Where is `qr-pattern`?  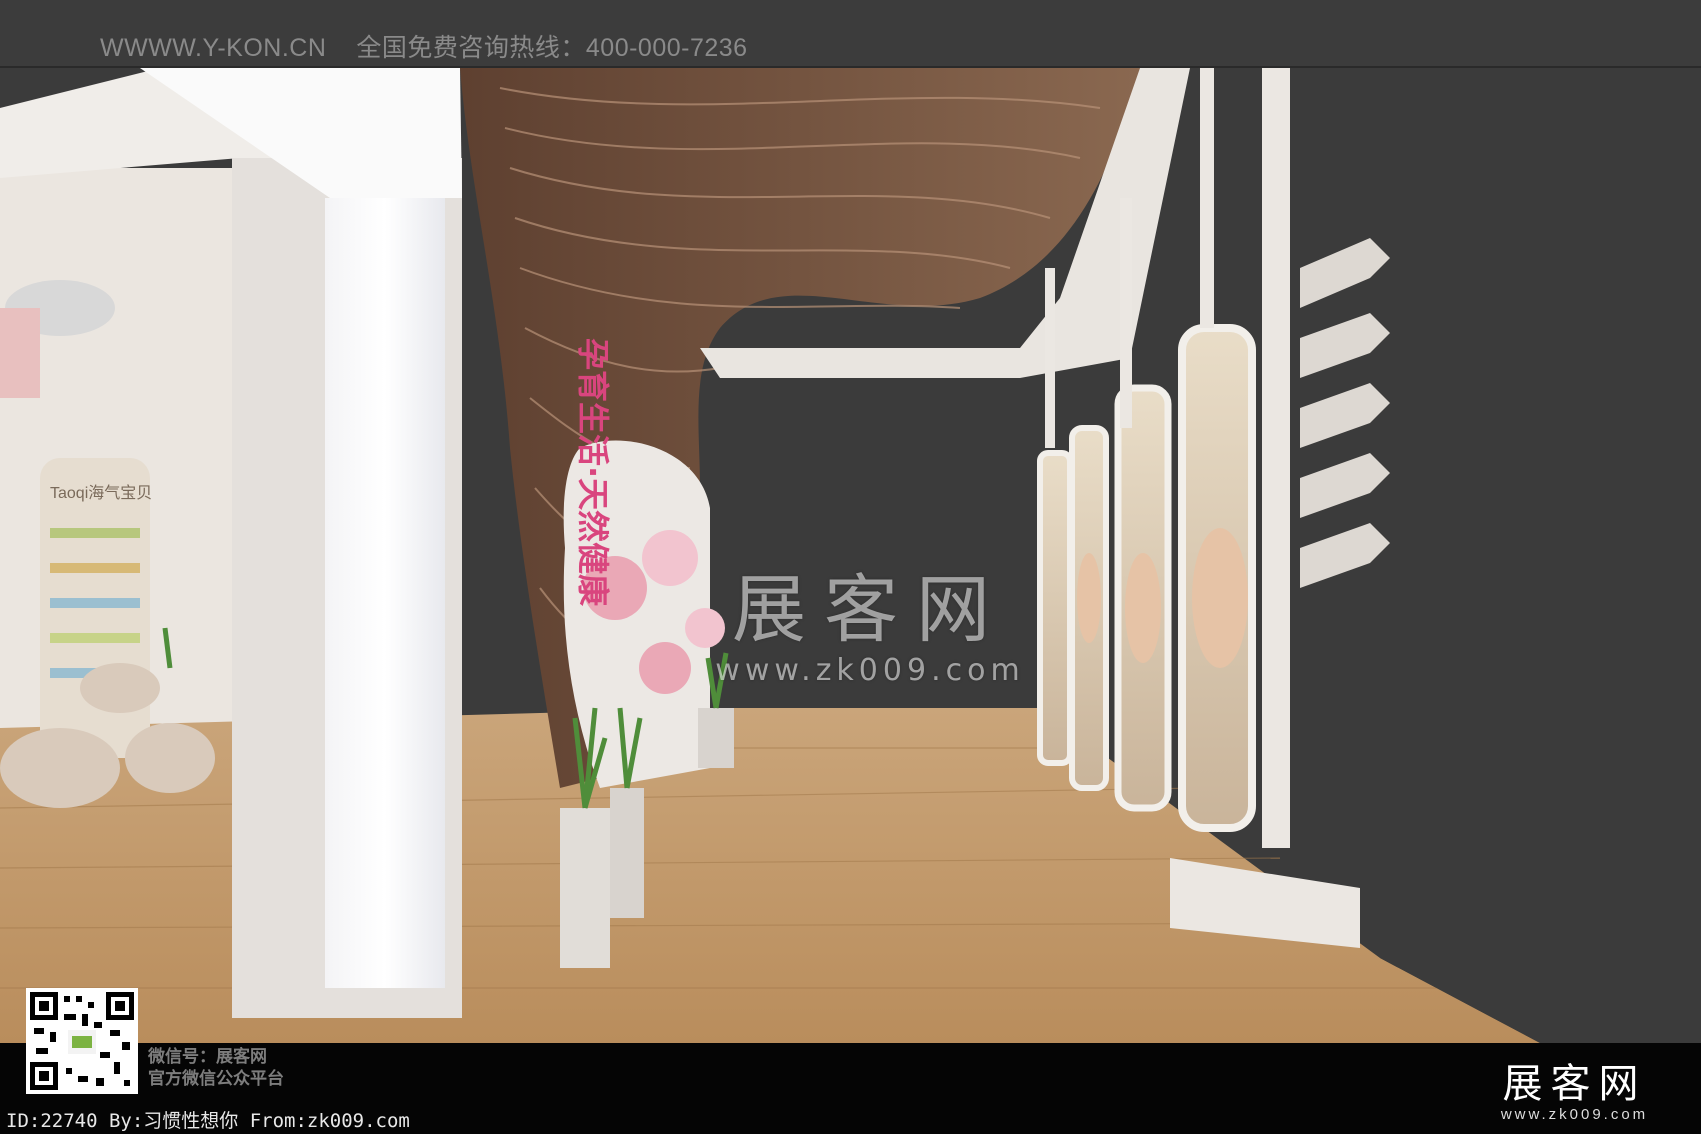 qr-pattern is located at coordinates (82, 1041).